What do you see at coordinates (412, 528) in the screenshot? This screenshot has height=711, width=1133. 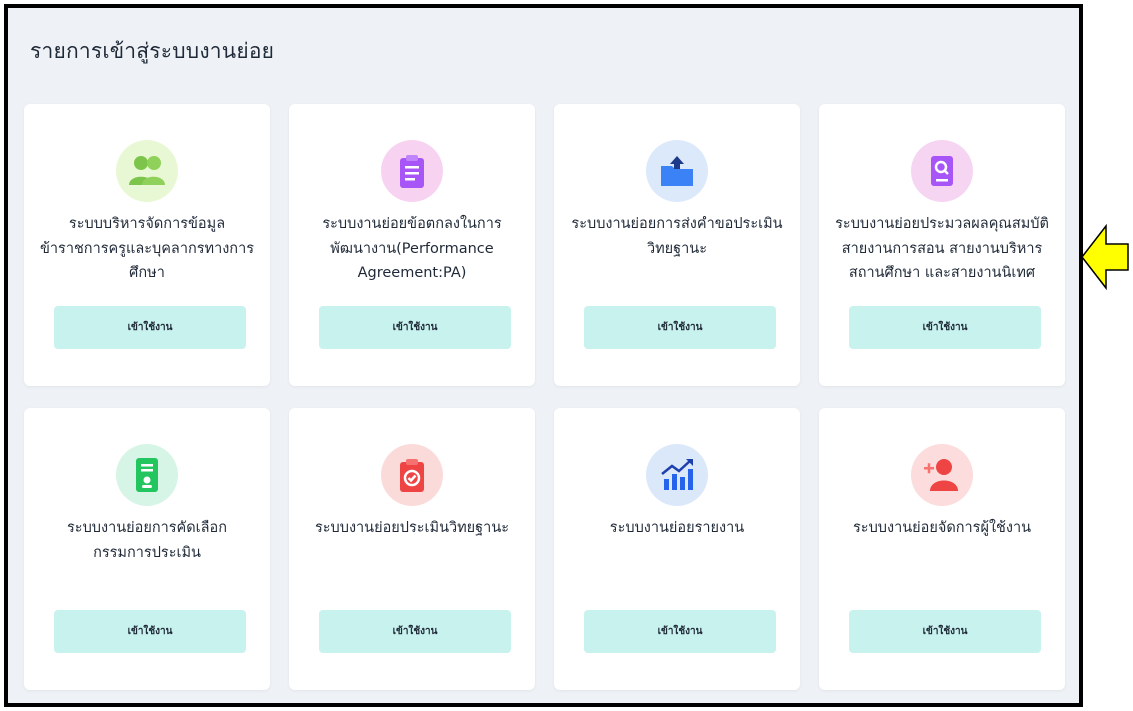 I see `card-title: ระบบงานย่อยประเมินวิทยฐานะ` at bounding box center [412, 528].